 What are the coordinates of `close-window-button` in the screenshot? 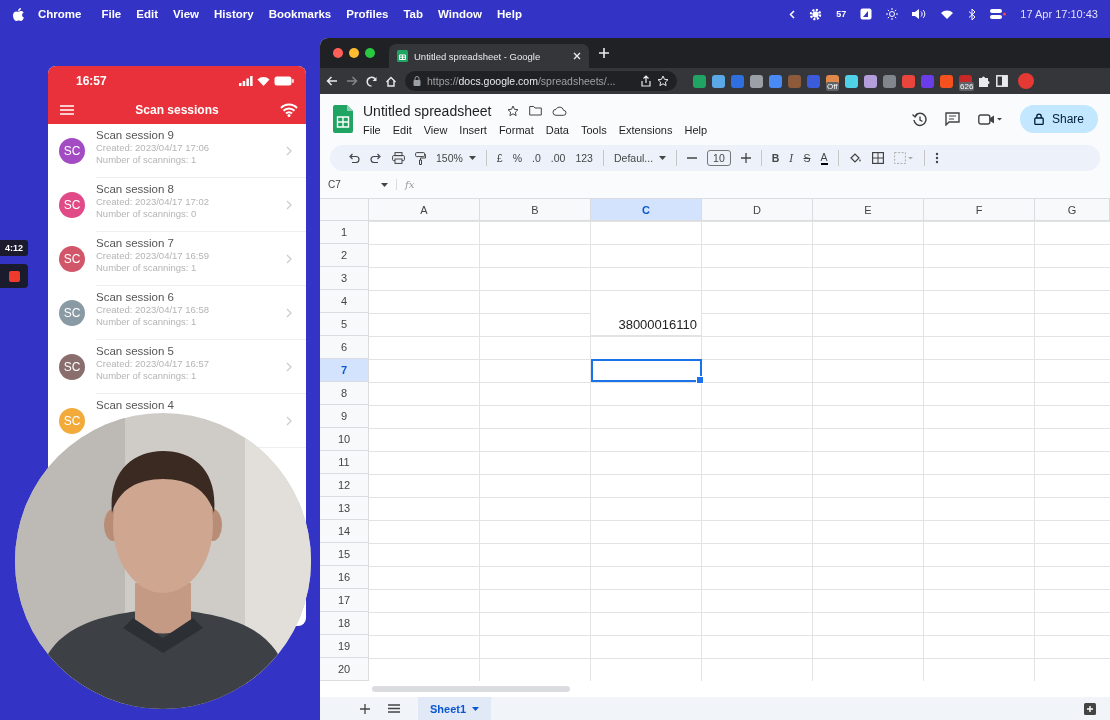 It's located at (338, 53).